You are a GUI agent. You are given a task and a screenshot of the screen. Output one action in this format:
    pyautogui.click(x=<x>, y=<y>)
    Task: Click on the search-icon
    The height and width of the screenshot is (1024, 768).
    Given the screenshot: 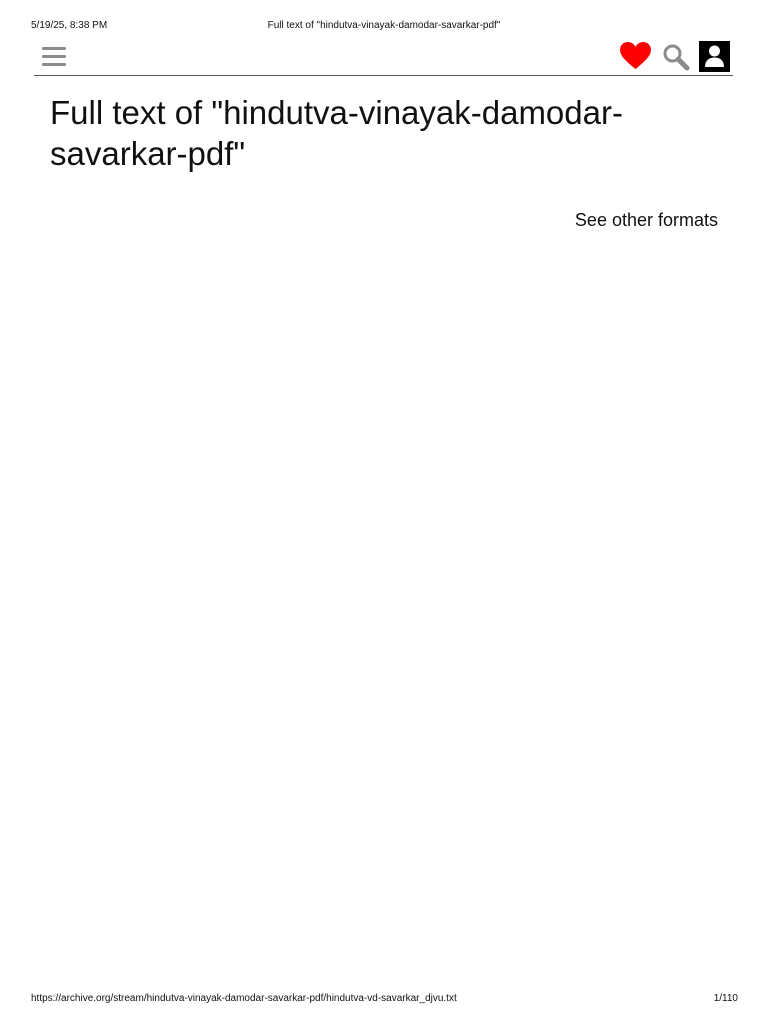 What is the action you would take?
    pyautogui.click(x=676, y=57)
    